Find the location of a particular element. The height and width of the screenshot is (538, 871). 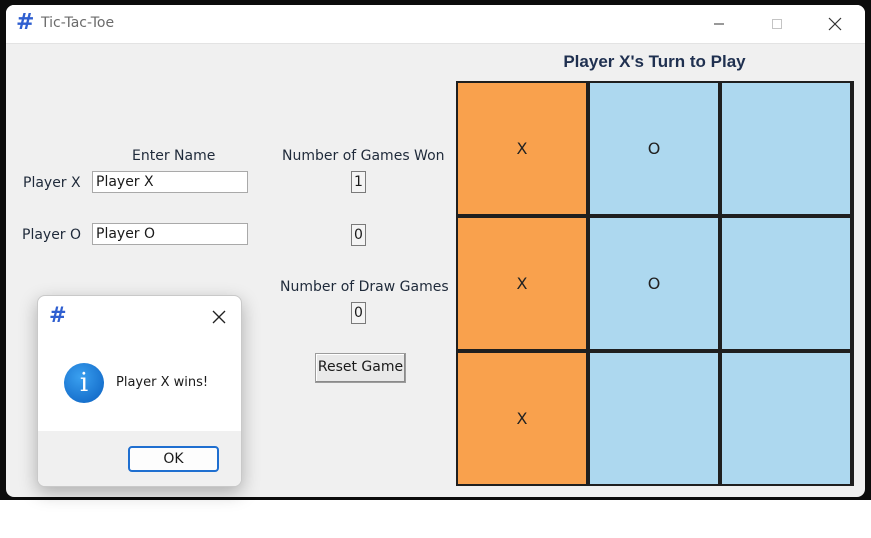

maximize-icon is located at coordinates (777, 24).